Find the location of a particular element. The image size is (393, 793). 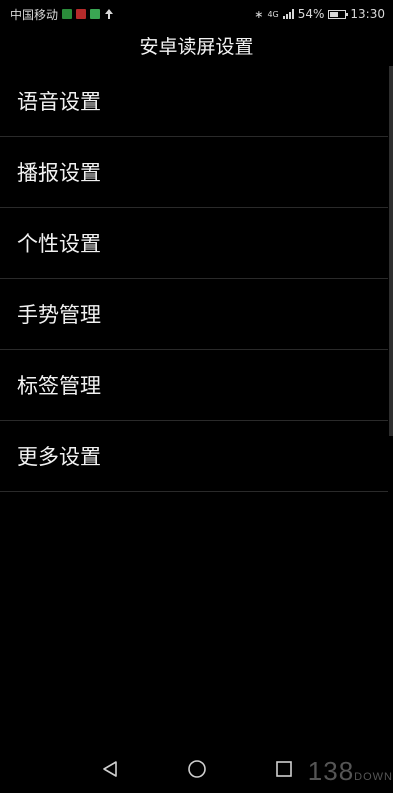

menu-item-label: 标签管理 is located at coordinates (59, 386).